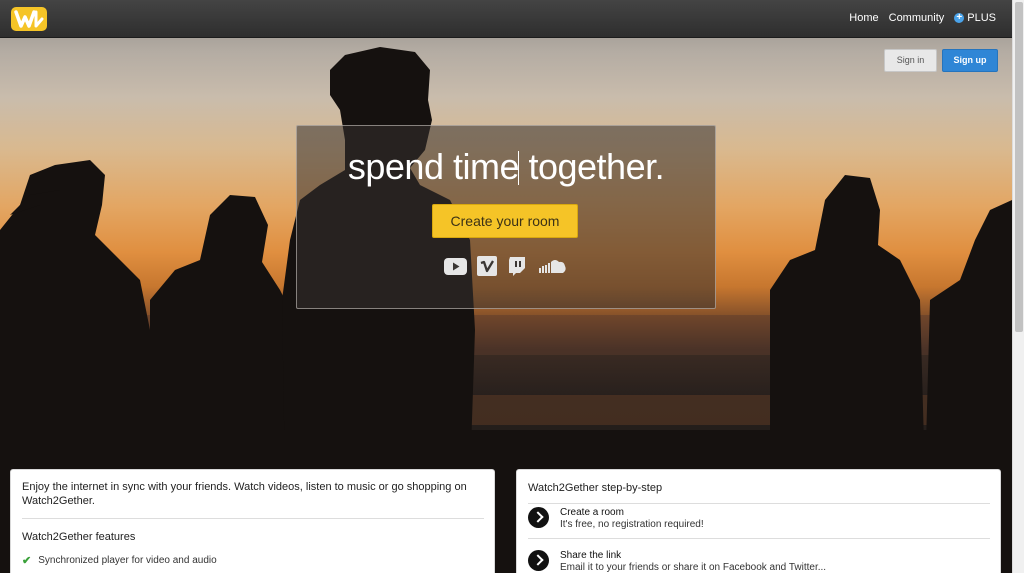  I want to click on nav-home-link: Home, so click(863, 18).